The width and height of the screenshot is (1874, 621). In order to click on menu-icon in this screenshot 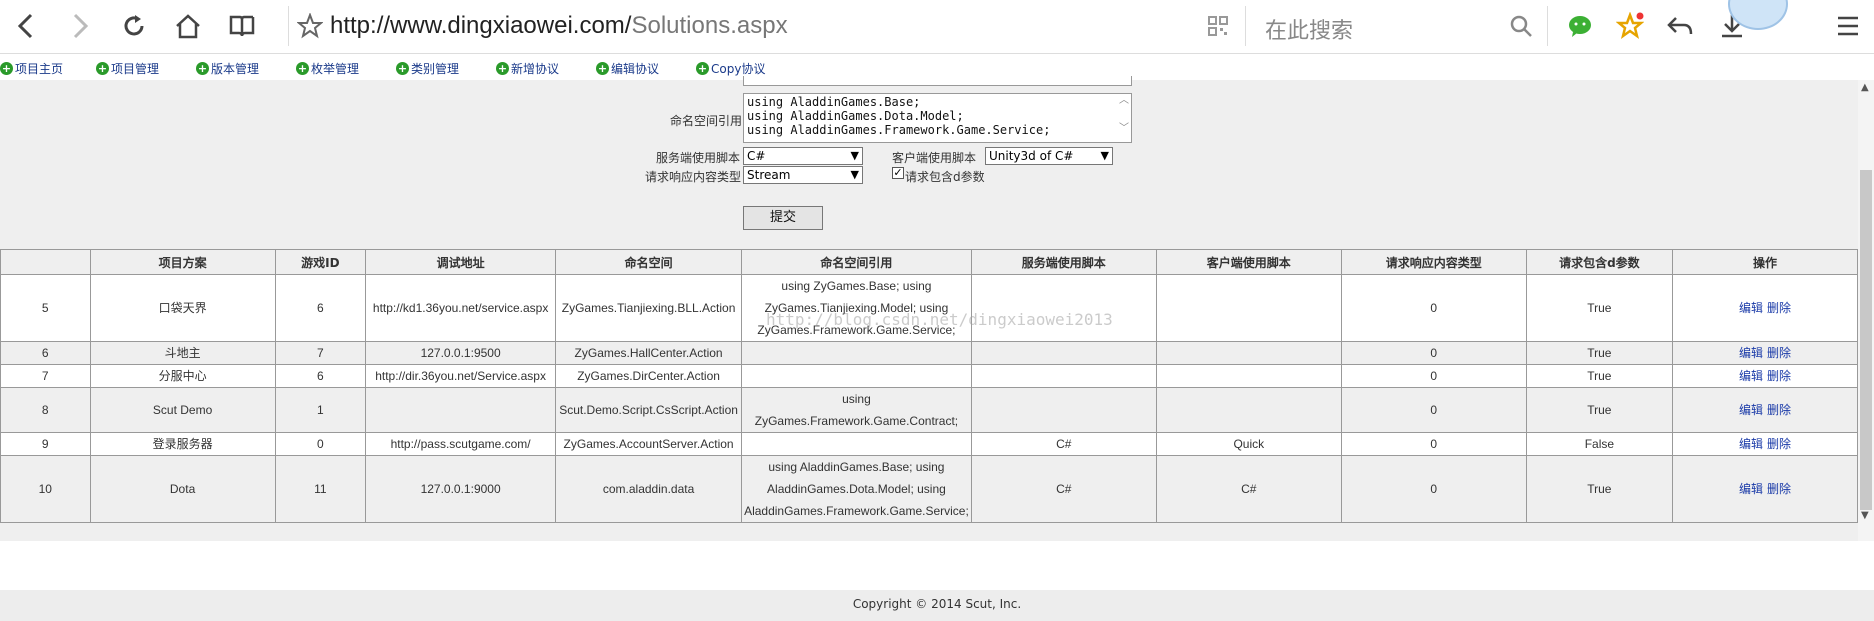, I will do `click(1848, 26)`.